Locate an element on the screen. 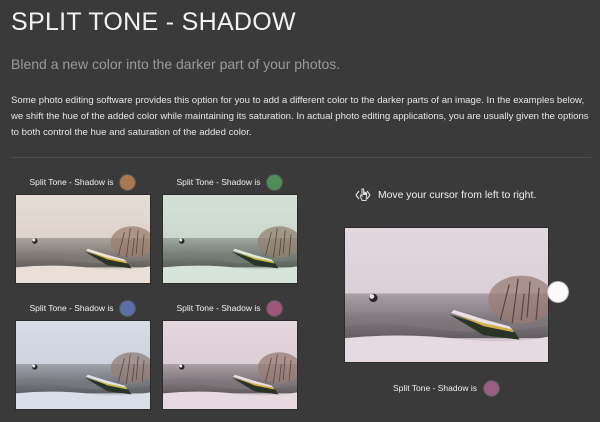 The width and height of the screenshot is (600, 422). hue-slider-knob is located at coordinates (558, 292).